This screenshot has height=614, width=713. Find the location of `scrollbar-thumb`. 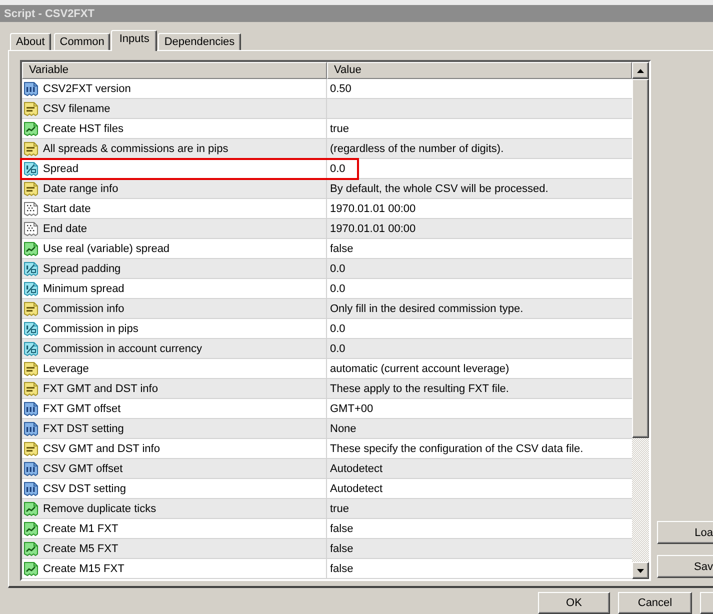

scrollbar-thumb is located at coordinates (640, 258).